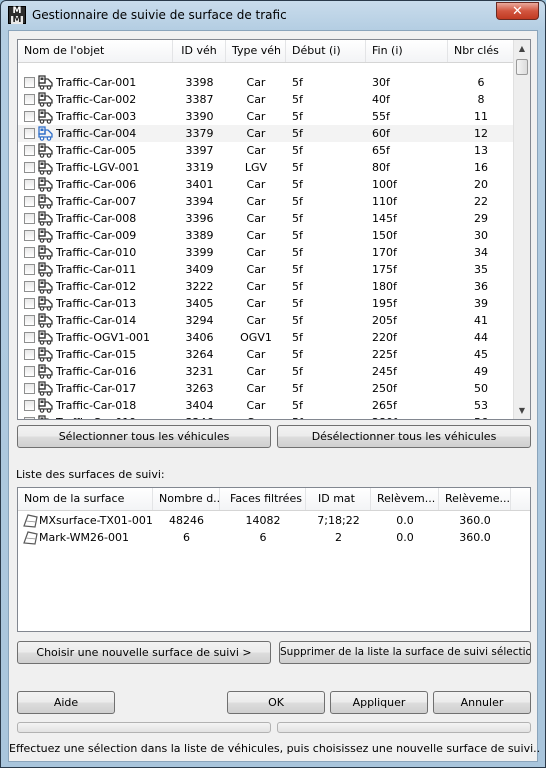  What do you see at coordinates (85, 499) in the screenshot?
I see `col-surface-name: Nom de la surface` at bounding box center [85, 499].